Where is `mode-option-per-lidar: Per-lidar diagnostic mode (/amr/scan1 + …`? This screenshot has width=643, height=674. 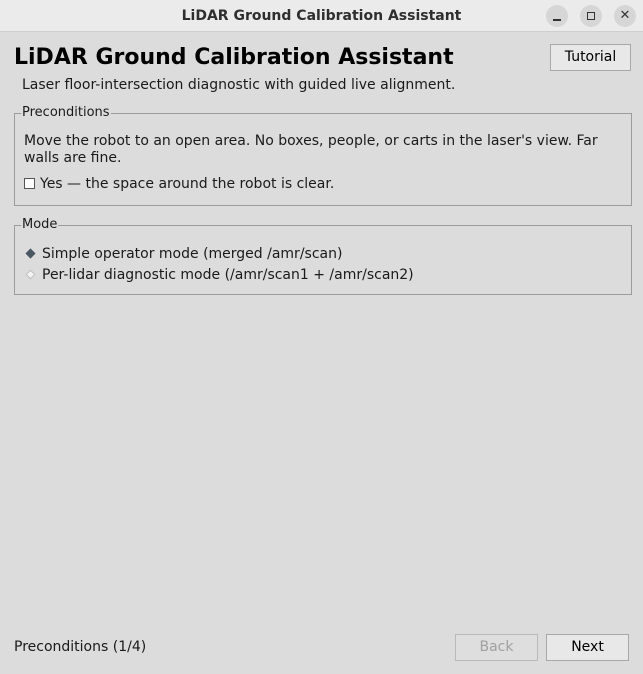
mode-option-per-lidar: Per-lidar diagnostic mode (/amr/scan1 + … is located at coordinates (219, 275).